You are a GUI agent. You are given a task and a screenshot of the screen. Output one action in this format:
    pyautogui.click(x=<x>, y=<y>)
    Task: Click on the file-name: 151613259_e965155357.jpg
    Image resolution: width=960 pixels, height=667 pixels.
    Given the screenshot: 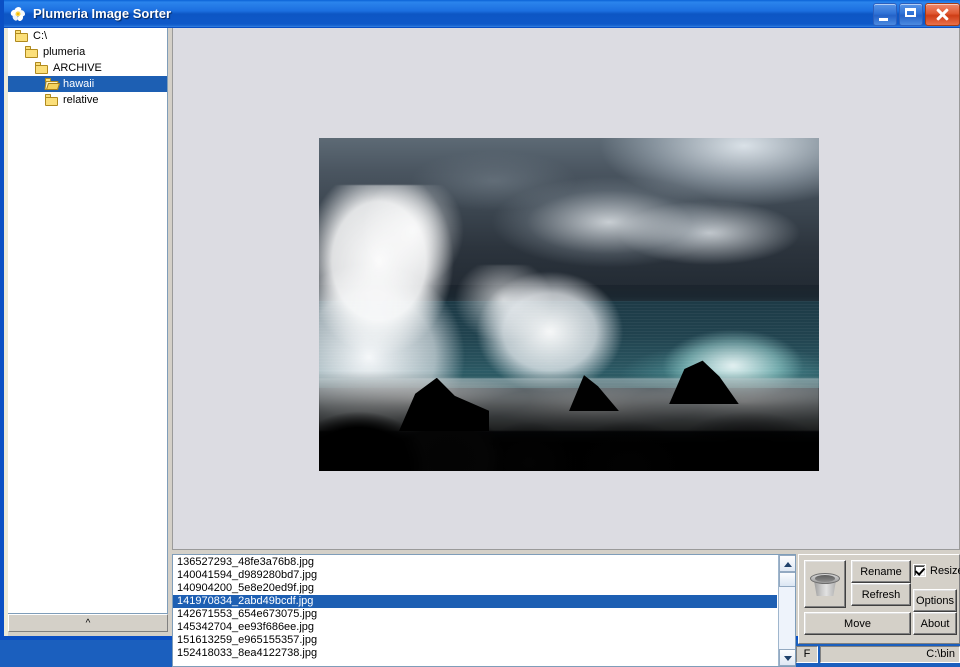 What is the action you would take?
    pyautogui.click(x=247, y=640)
    